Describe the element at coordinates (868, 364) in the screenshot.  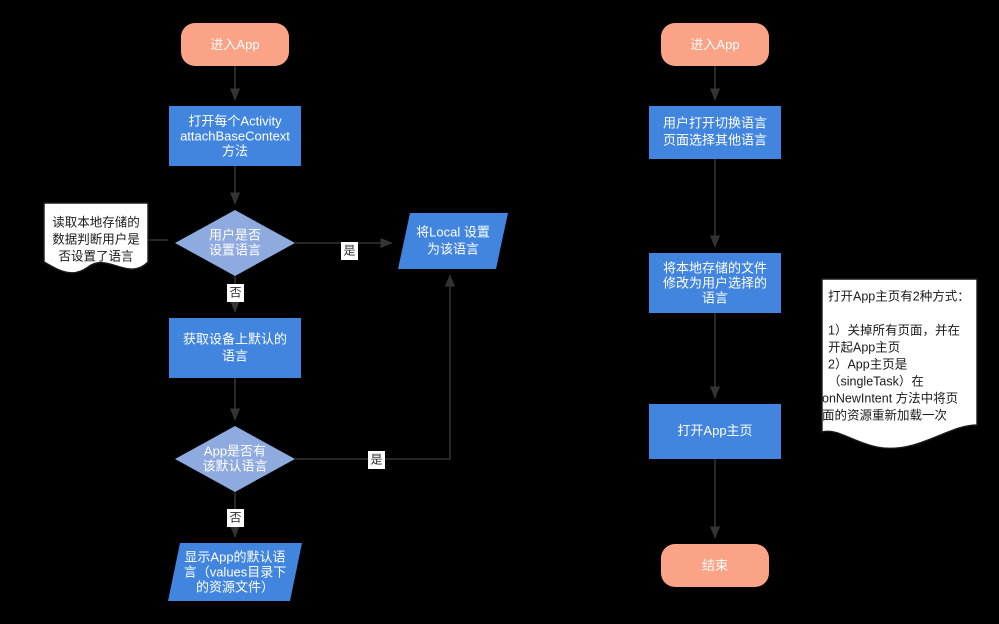
I see `note-label-line5: 2）App主页是` at that location.